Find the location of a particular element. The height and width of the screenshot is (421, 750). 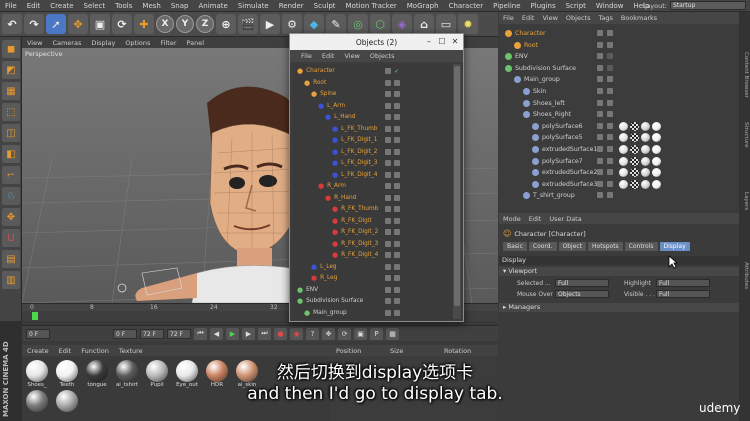

object-row: Main_group is located at coordinates (537, 79).